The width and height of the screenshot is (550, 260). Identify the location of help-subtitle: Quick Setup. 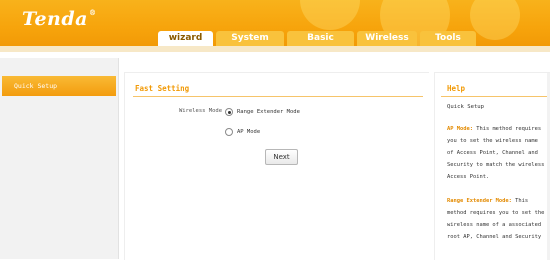
(466, 107).